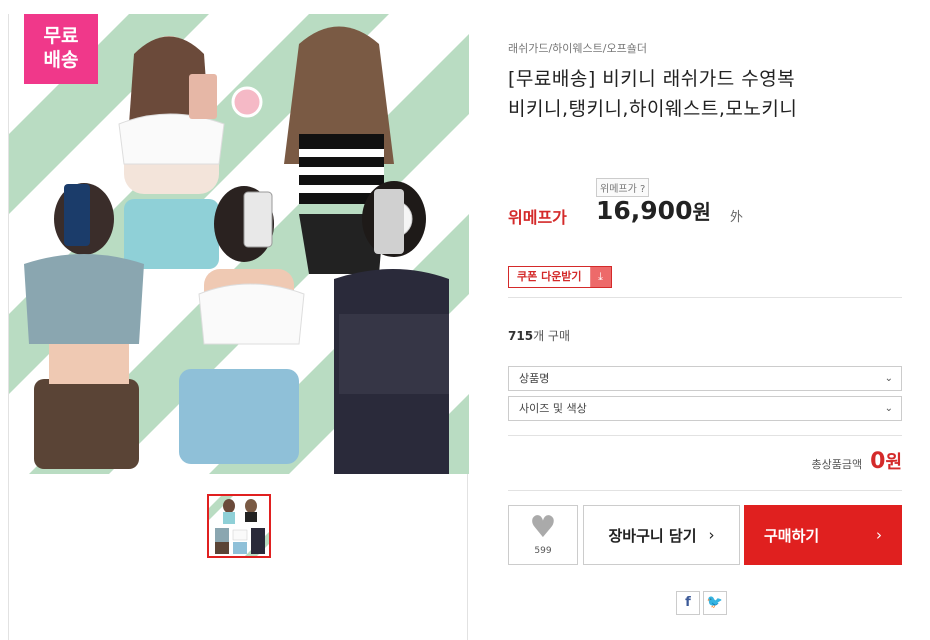 The height and width of the screenshot is (640, 930). Describe the element at coordinates (701, 603) in the screenshot. I see `share-buttons: f 🐦` at that location.